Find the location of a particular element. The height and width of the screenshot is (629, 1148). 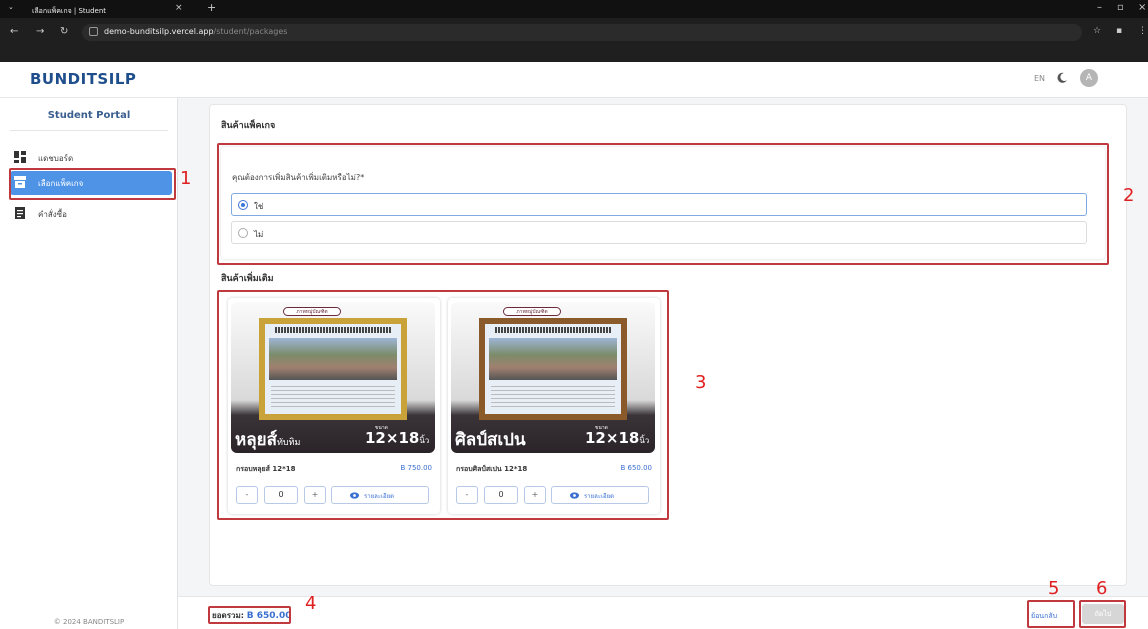

logo: BUNDITSILP is located at coordinates (83, 79).